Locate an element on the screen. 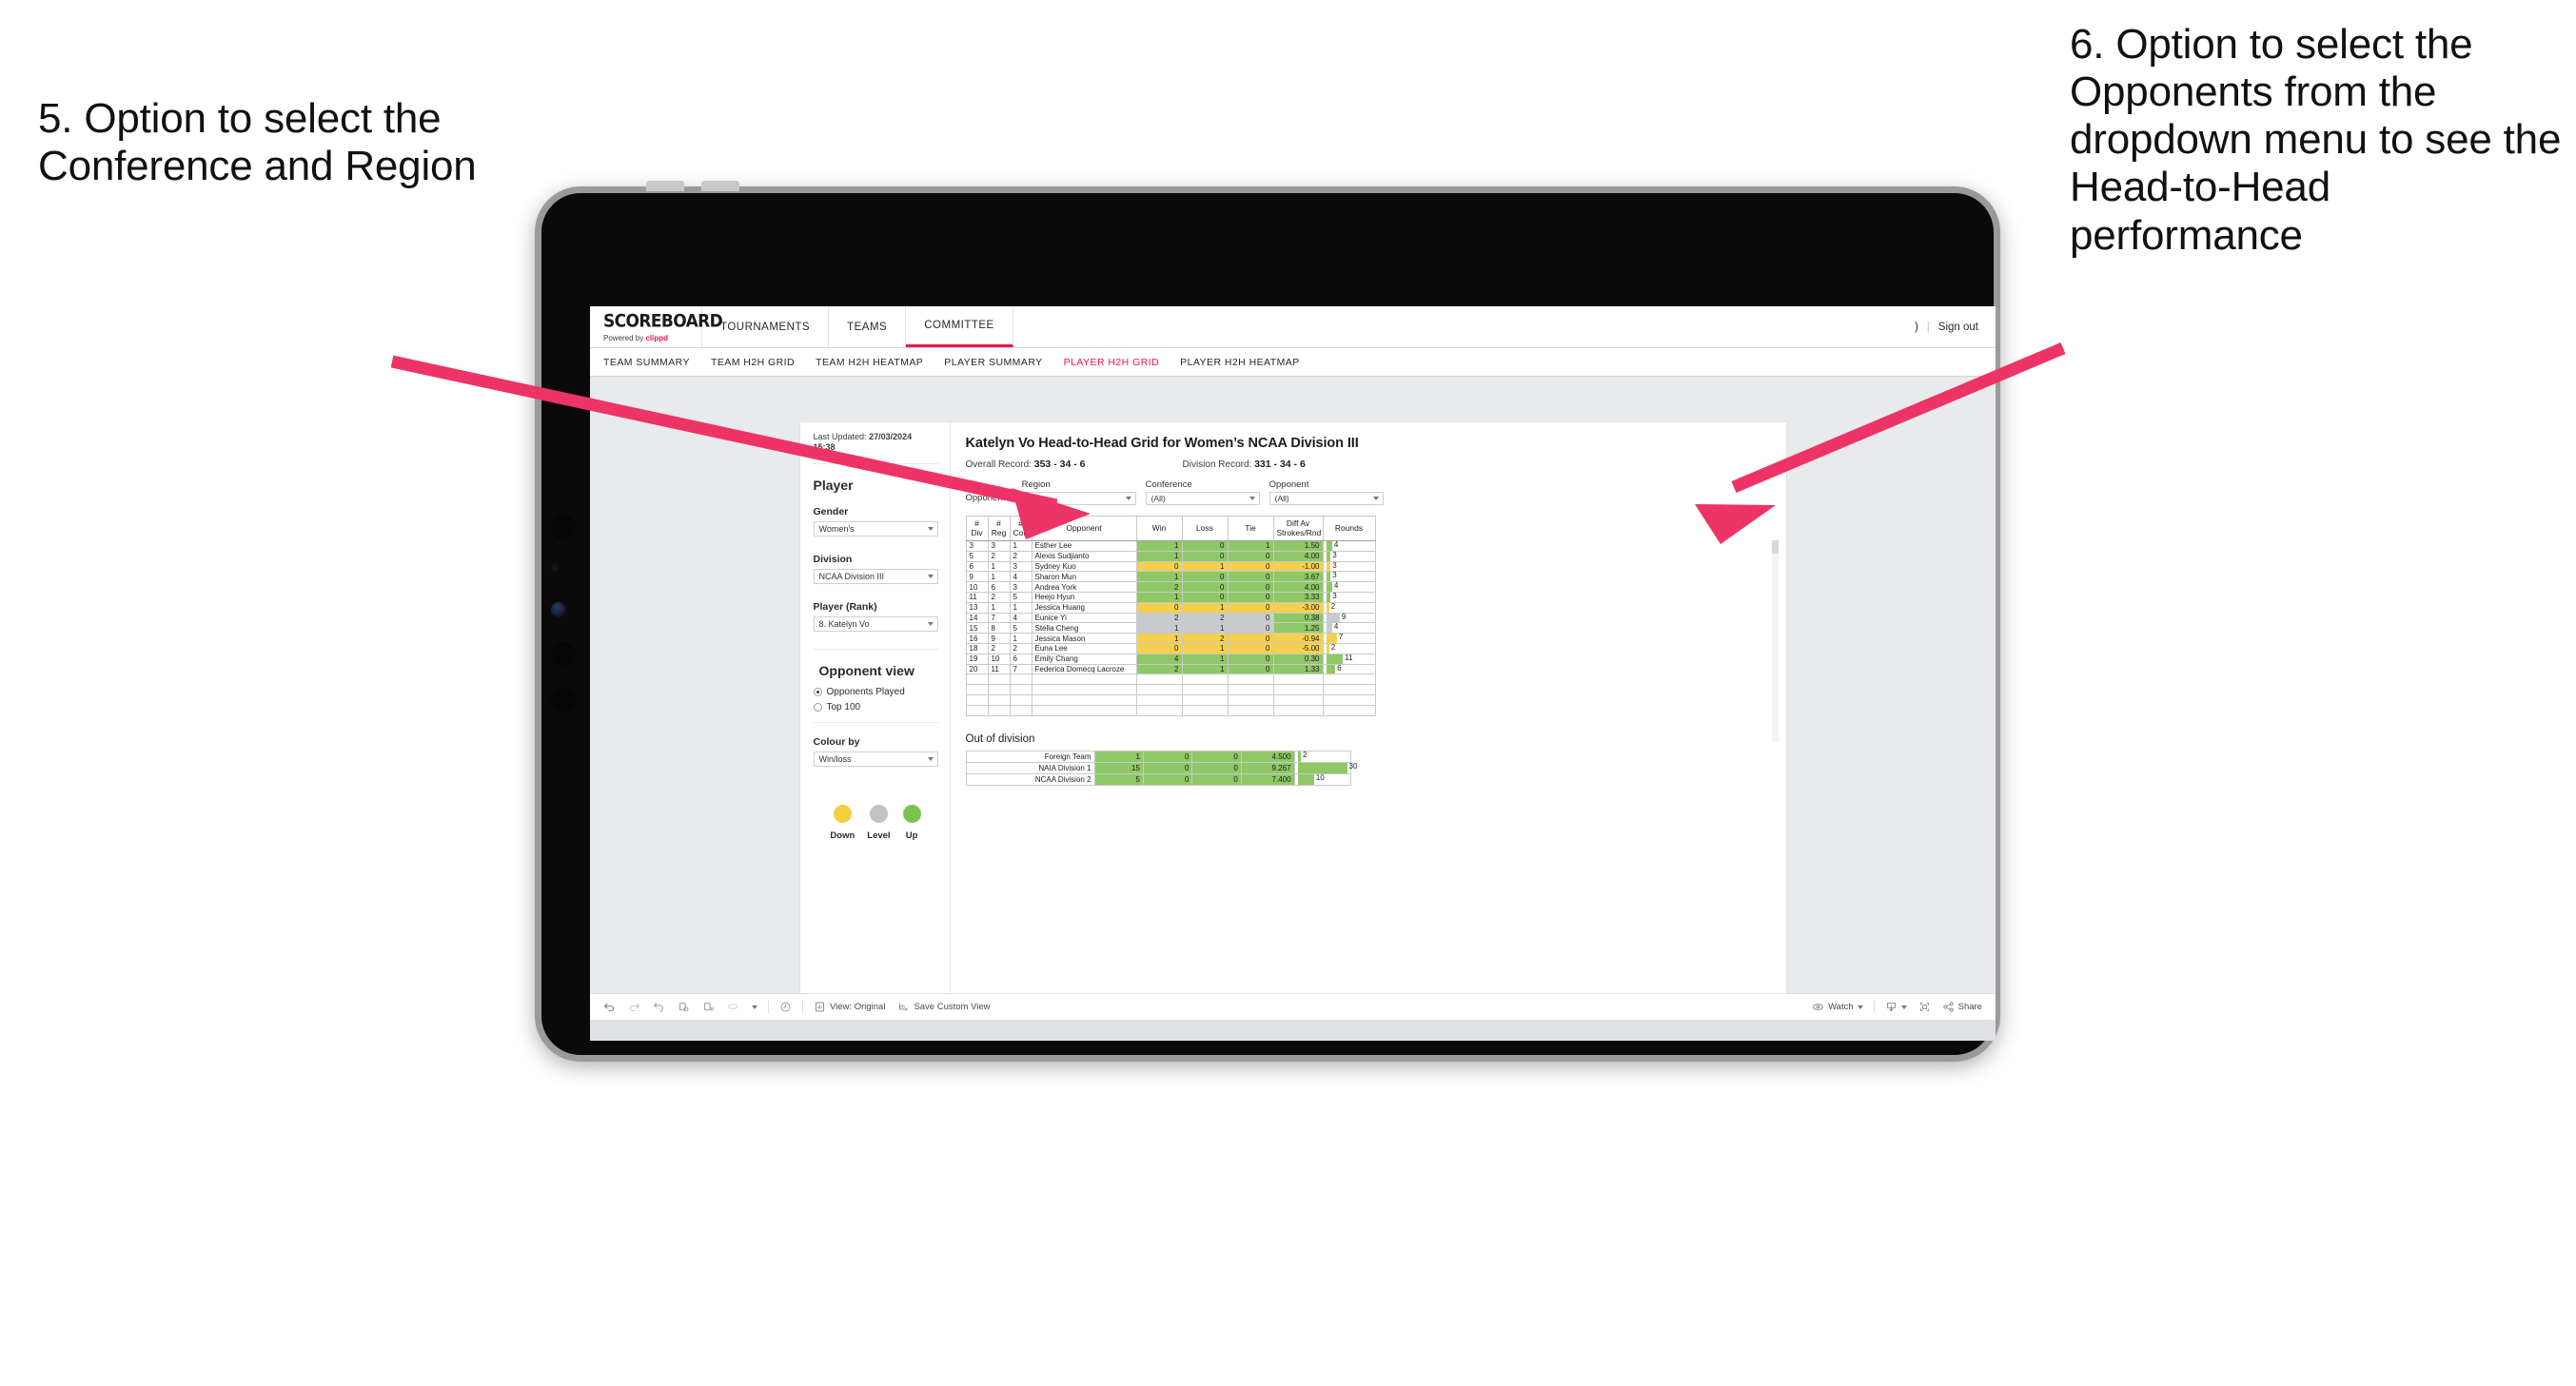 The image size is (2576, 1386). tab-player-summary: PLAYER SUMMARY is located at coordinates (993, 362).